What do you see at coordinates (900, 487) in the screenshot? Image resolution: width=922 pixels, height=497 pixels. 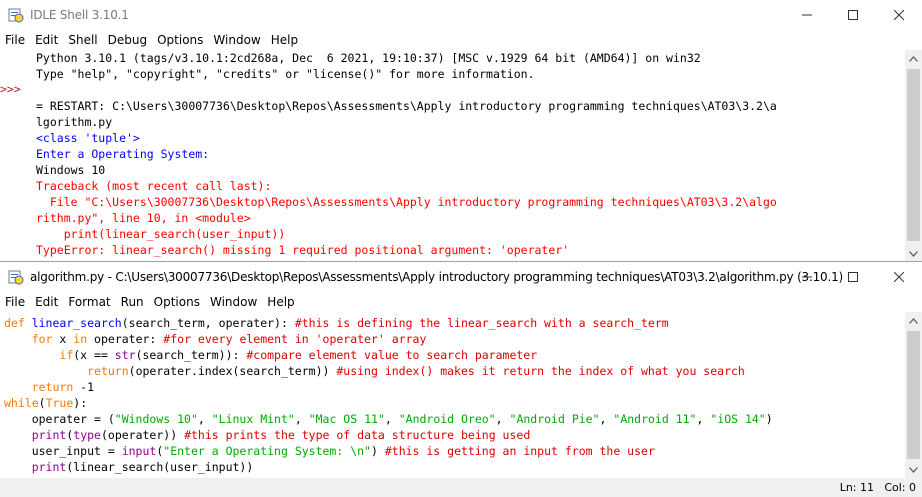 I see `column-number-indicator: Col: 0` at bounding box center [900, 487].